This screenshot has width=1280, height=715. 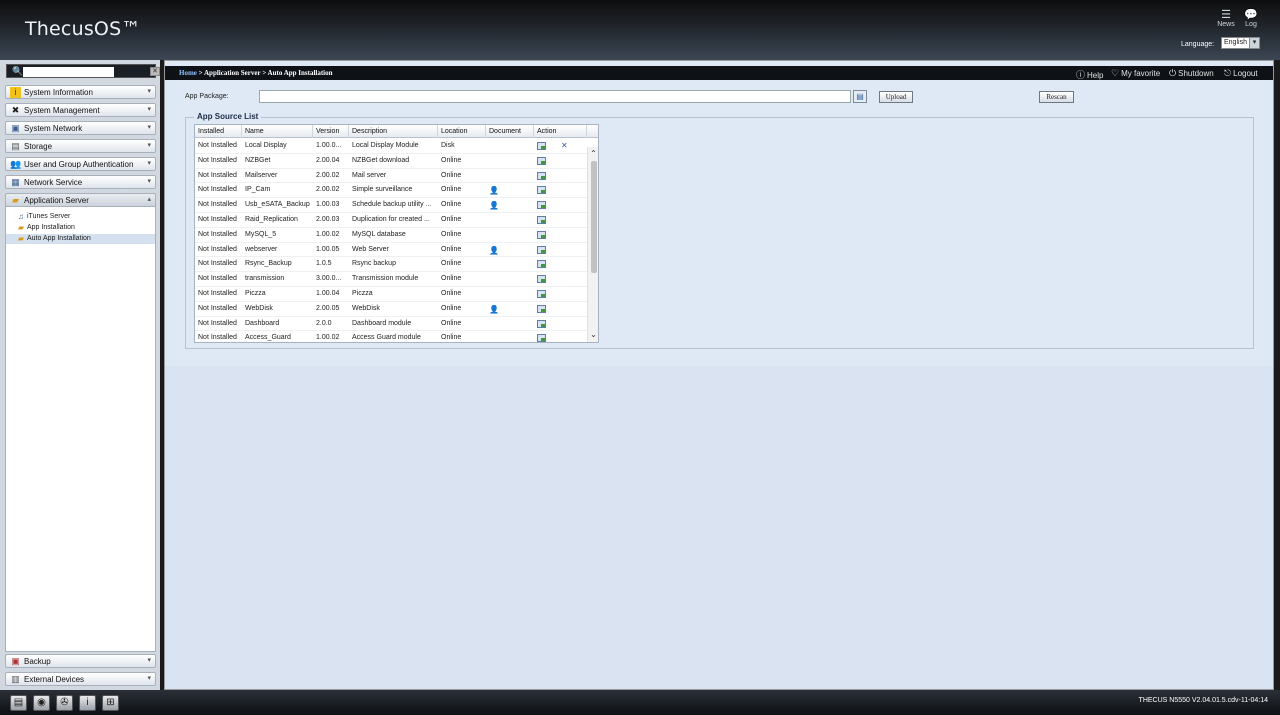 I want to click on sidebar-item-system-management: ✖ System Management ▾, so click(x=80, y=110).